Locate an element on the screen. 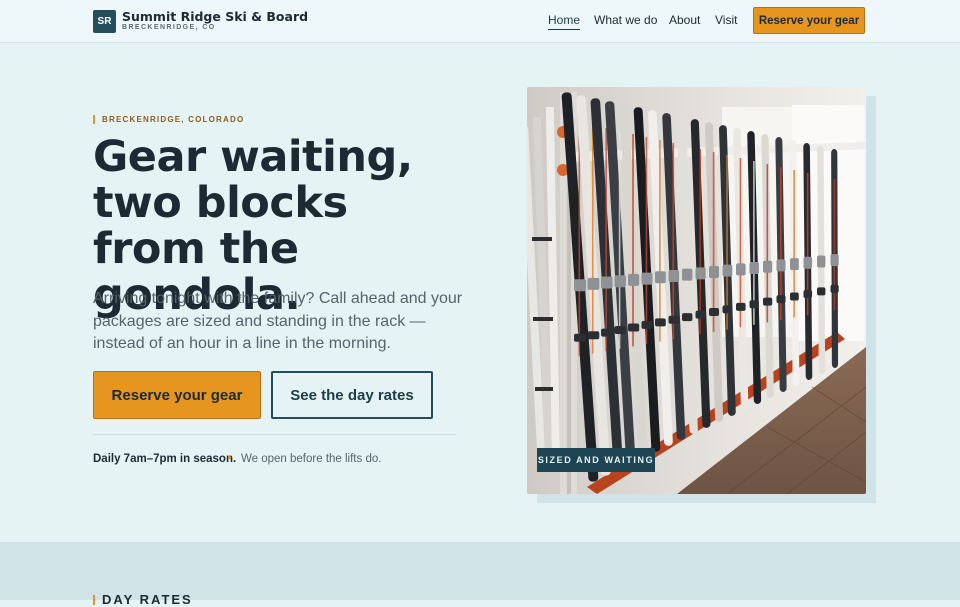 The image size is (960, 607). nav-visit: Visit is located at coordinates (726, 20).